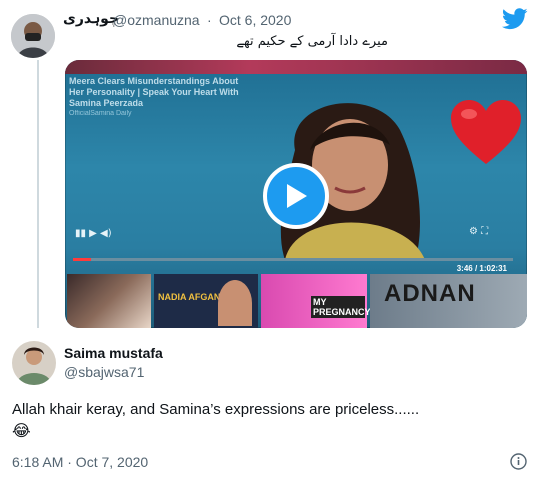  What do you see at coordinates (189, 297) in the screenshot?
I see `thumbnail-2-label: NADIA AFGAN` at bounding box center [189, 297].